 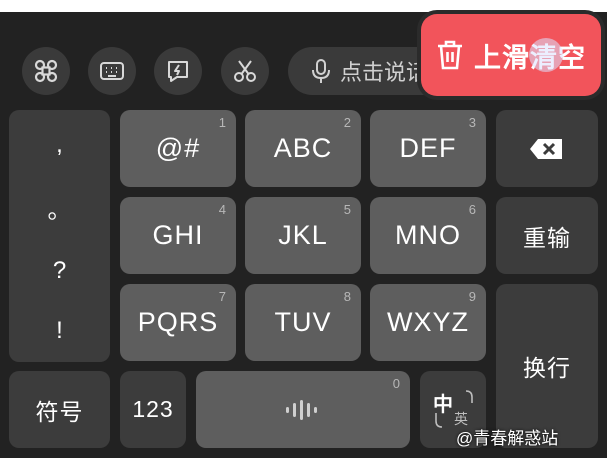 What do you see at coordinates (222, 296) in the screenshot?
I see `key-7-number: 7` at bounding box center [222, 296].